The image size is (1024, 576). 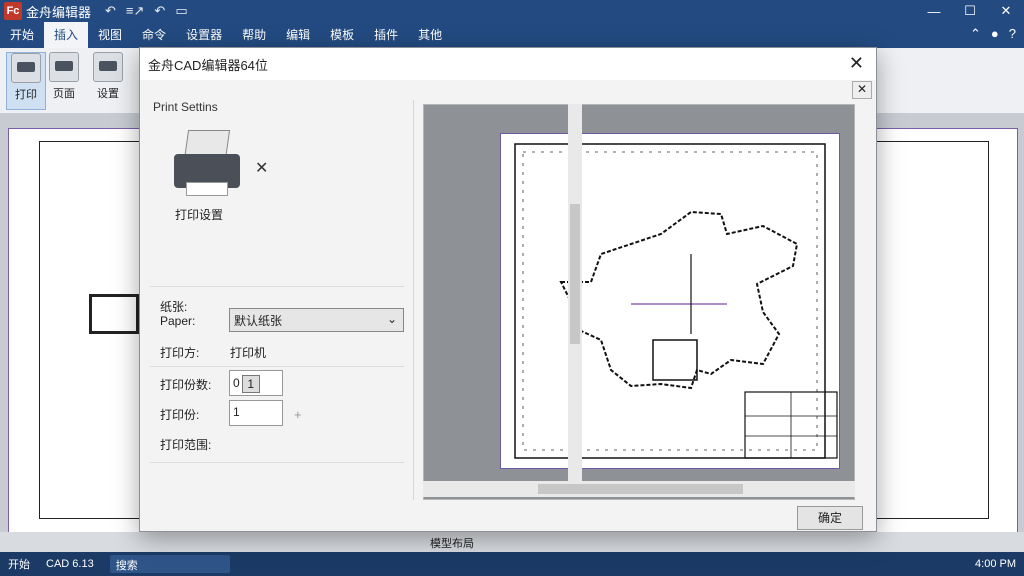 I want to click on menu-item-view: 视图, so click(x=110, y=35).